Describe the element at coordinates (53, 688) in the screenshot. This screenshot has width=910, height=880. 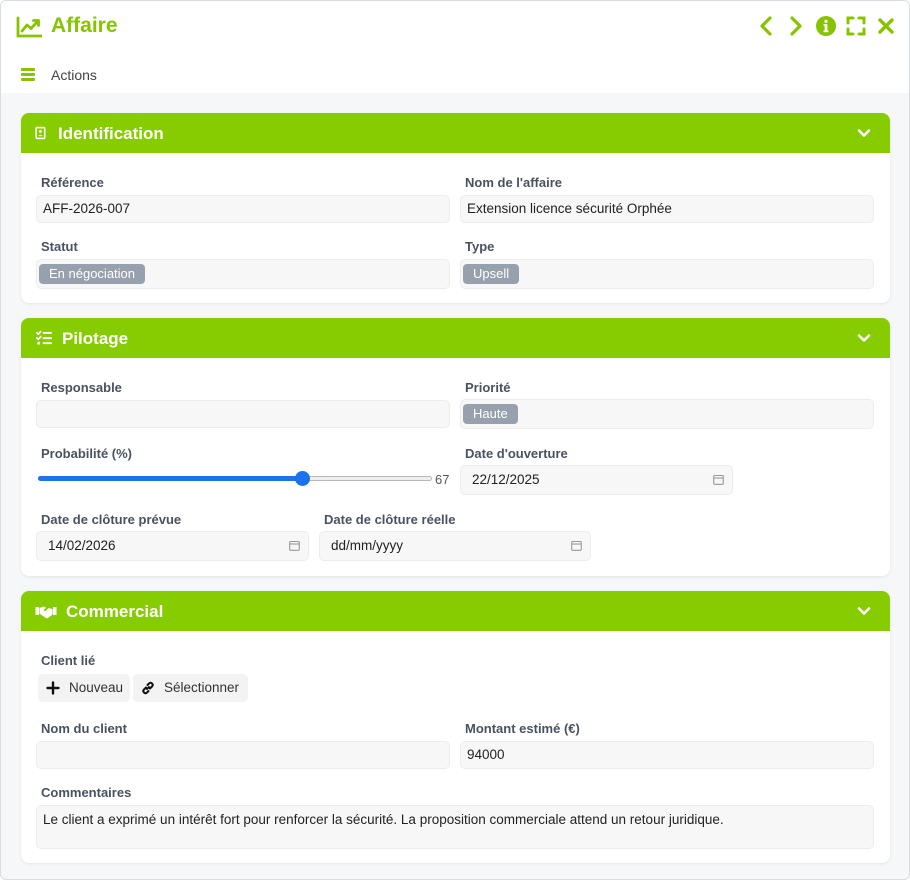
I see `plus-icon` at that location.